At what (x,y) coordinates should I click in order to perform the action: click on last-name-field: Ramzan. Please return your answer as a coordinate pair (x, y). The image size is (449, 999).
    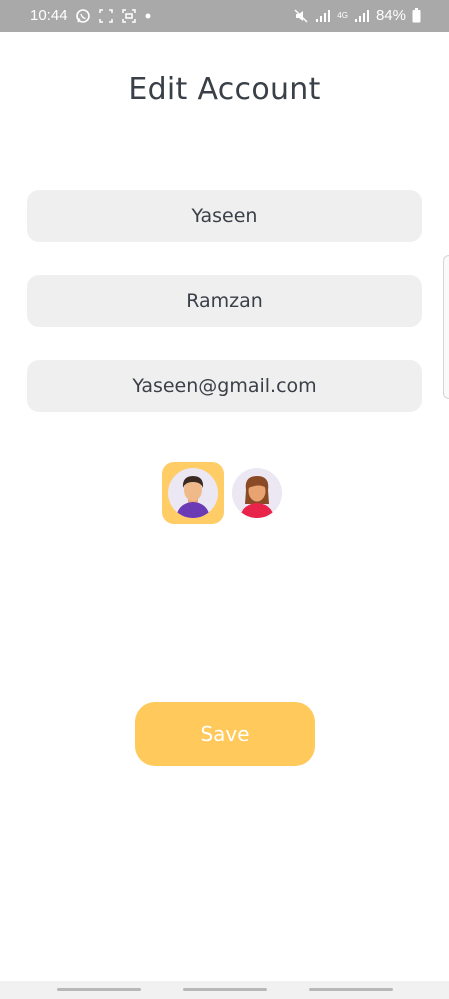
    Looking at the image, I should click on (224, 301).